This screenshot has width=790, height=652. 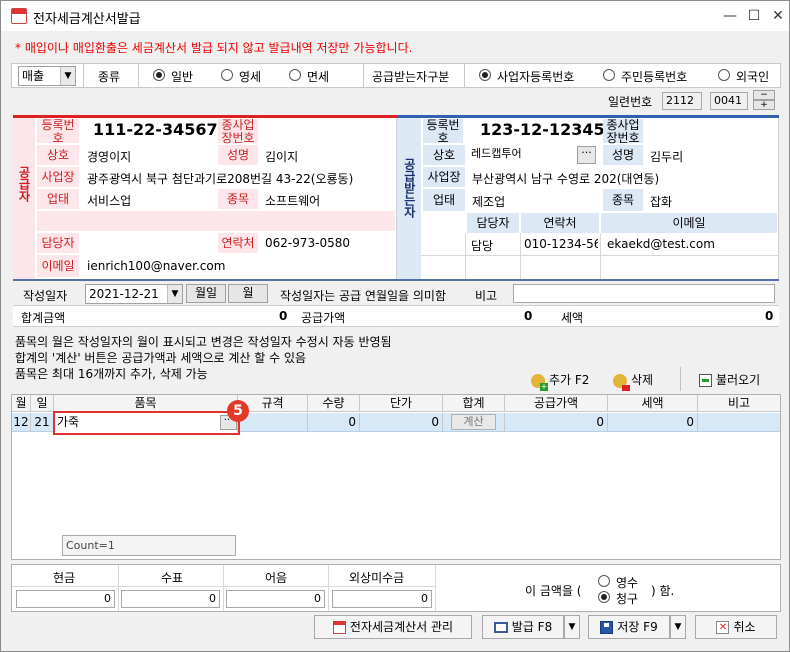 What do you see at coordinates (473, 422) in the screenshot?
I see `calc-button: 계산` at bounding box center [473, 422].